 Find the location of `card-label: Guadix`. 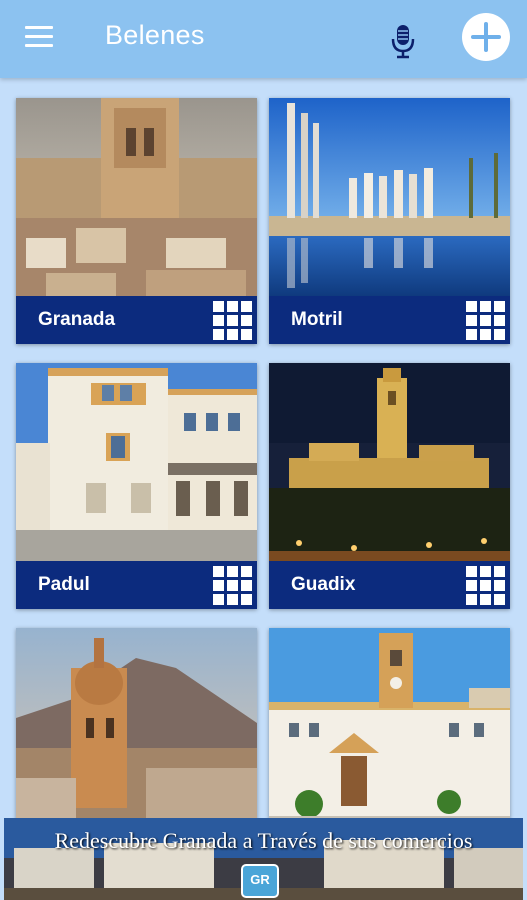

card-label: Guadix is located at coordinates (323, 584).